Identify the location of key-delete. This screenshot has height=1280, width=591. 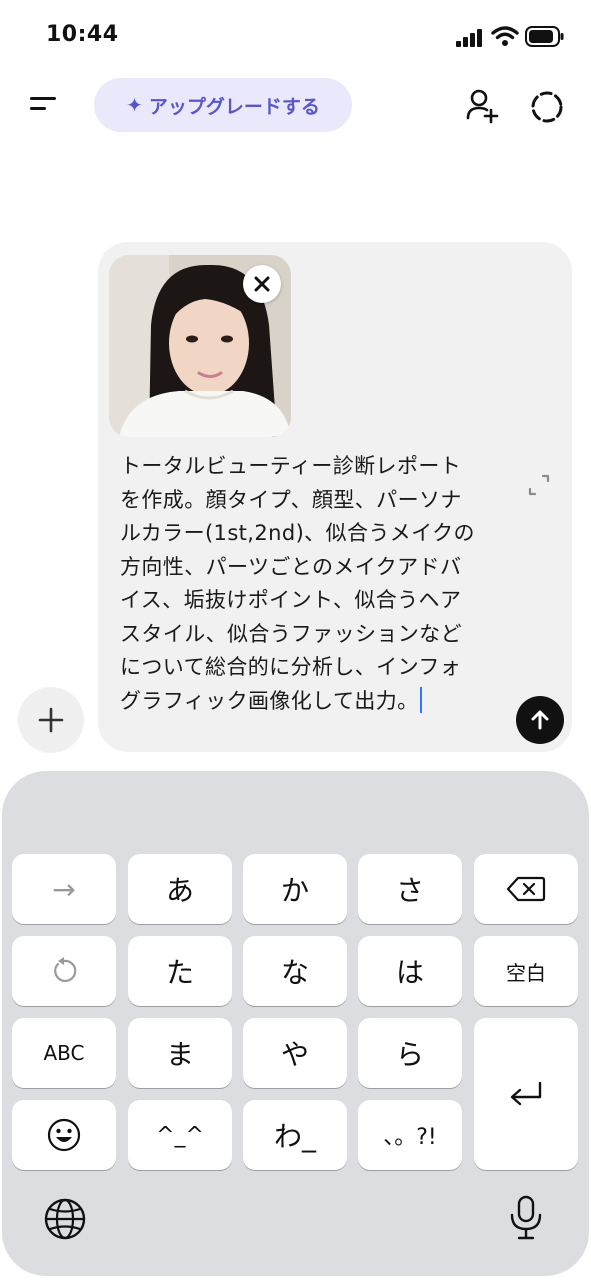
(526, 889).